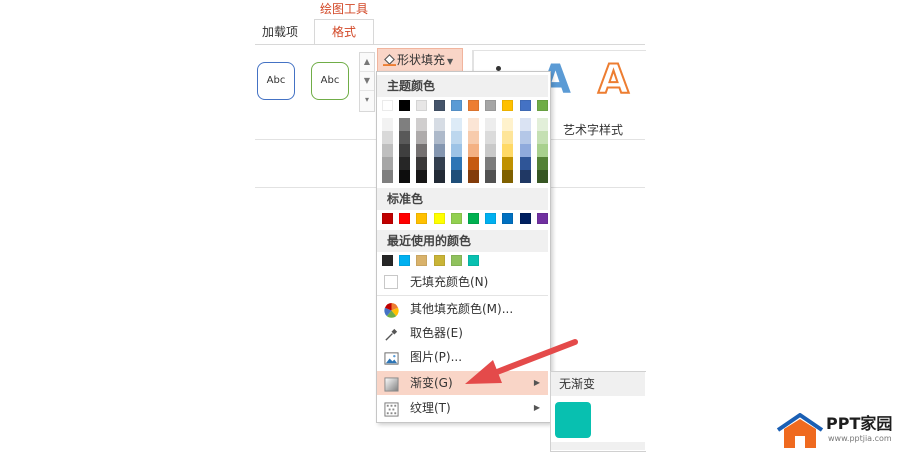  I want to click on gallery-scroll-down-button: ▼, so click(367, 81).